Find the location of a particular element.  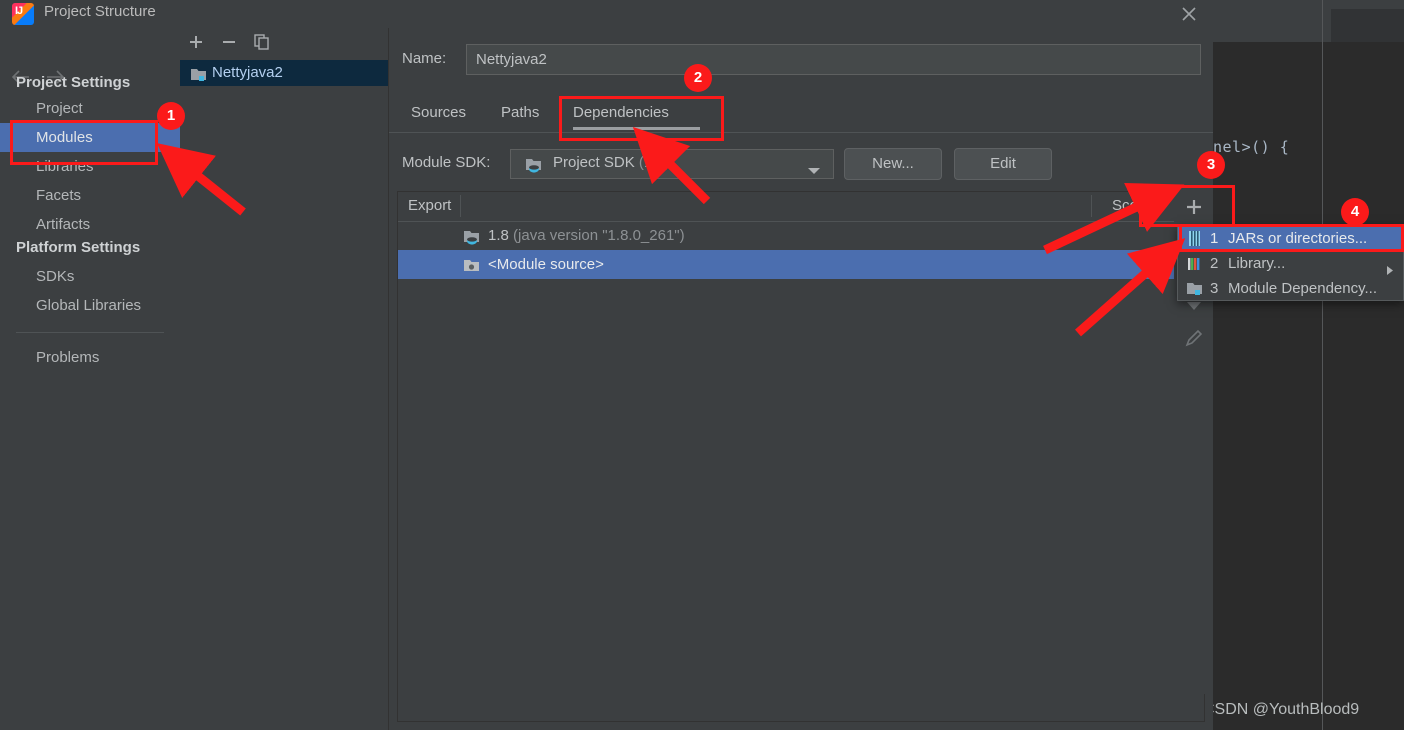

tab-sources: Sources is located at coordinates (447, 114).